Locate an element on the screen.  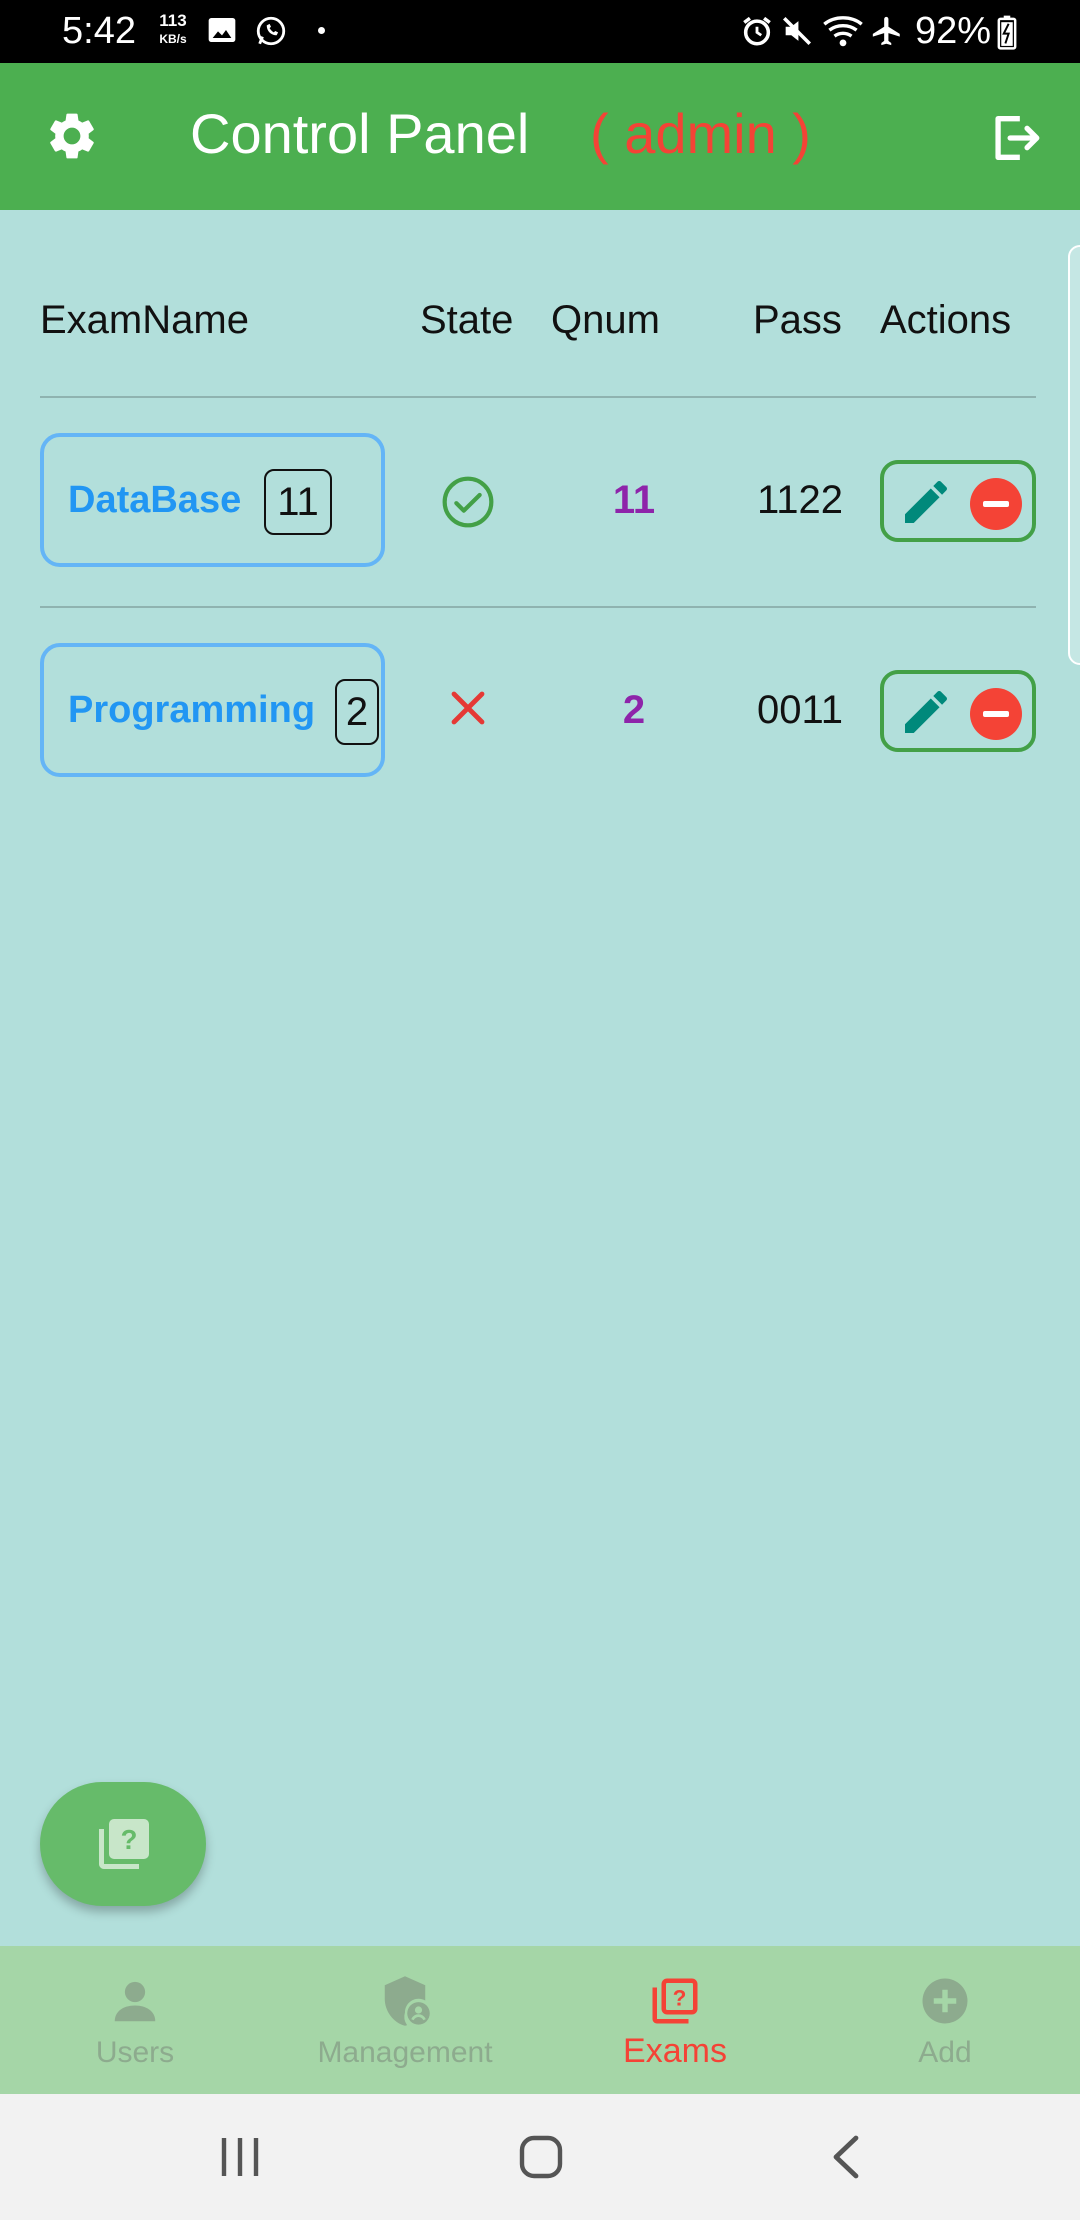
airplane-icon is located at coordinates (886, 31).